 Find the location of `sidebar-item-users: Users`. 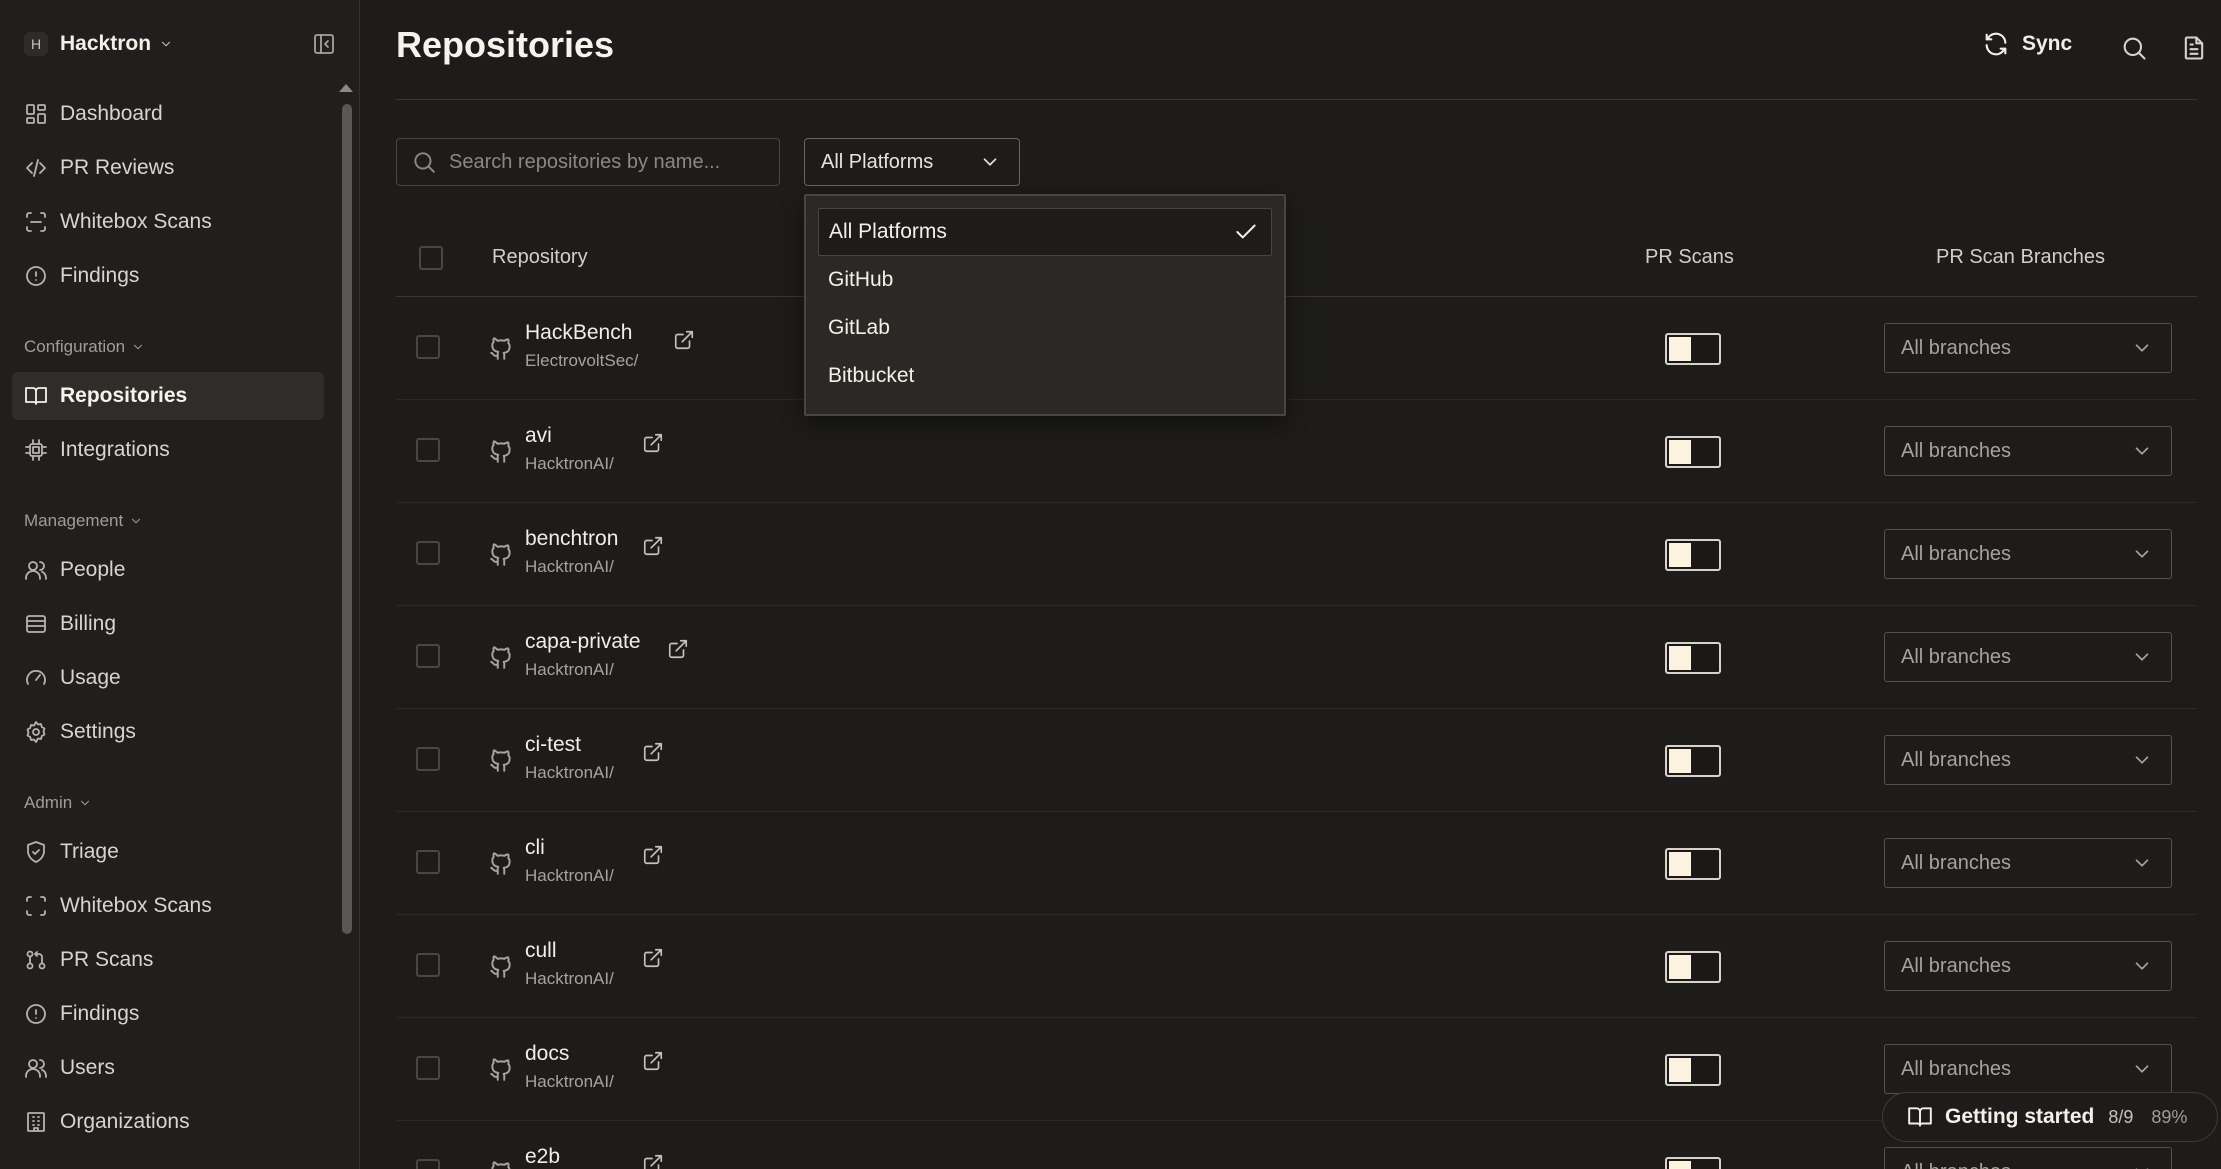

sidebar-item-users: Users is located at coordinates (168, 1068).